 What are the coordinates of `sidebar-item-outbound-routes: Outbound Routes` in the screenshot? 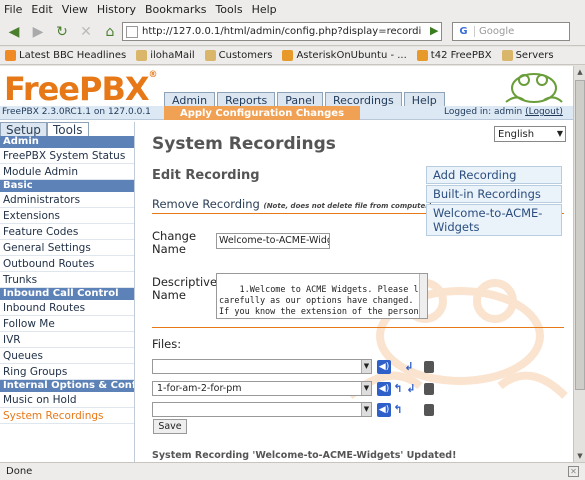 It's located at (67, 264).